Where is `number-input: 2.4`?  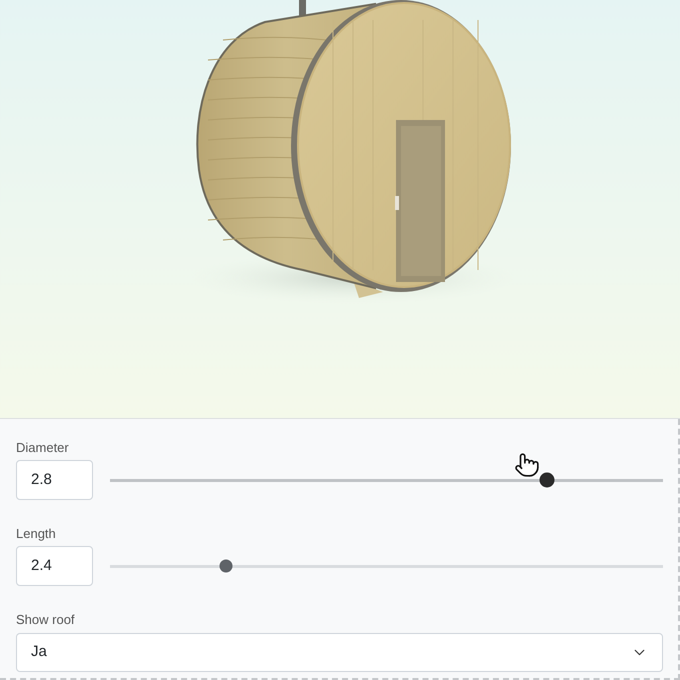
number-input: 2.4 is located at coordinates (54, 566).